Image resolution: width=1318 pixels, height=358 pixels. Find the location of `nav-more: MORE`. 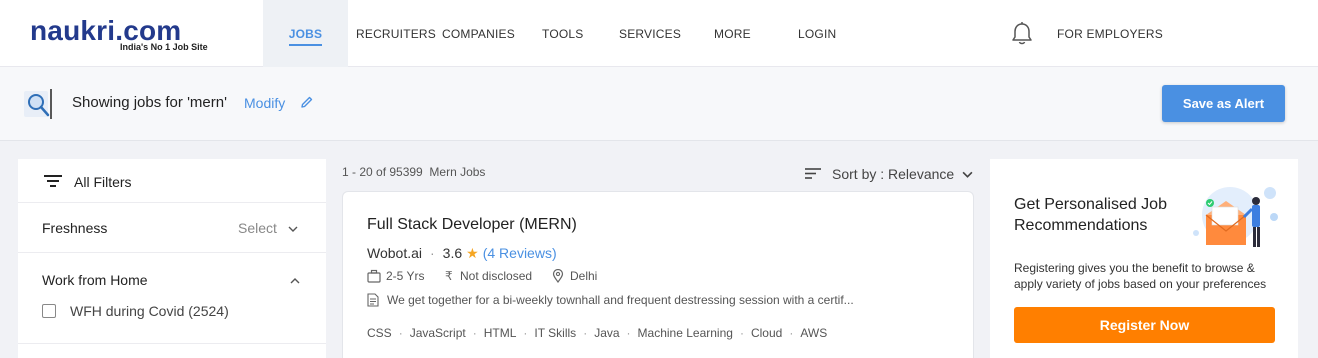

nav-more: MORE is located at coordinates (732, 33).